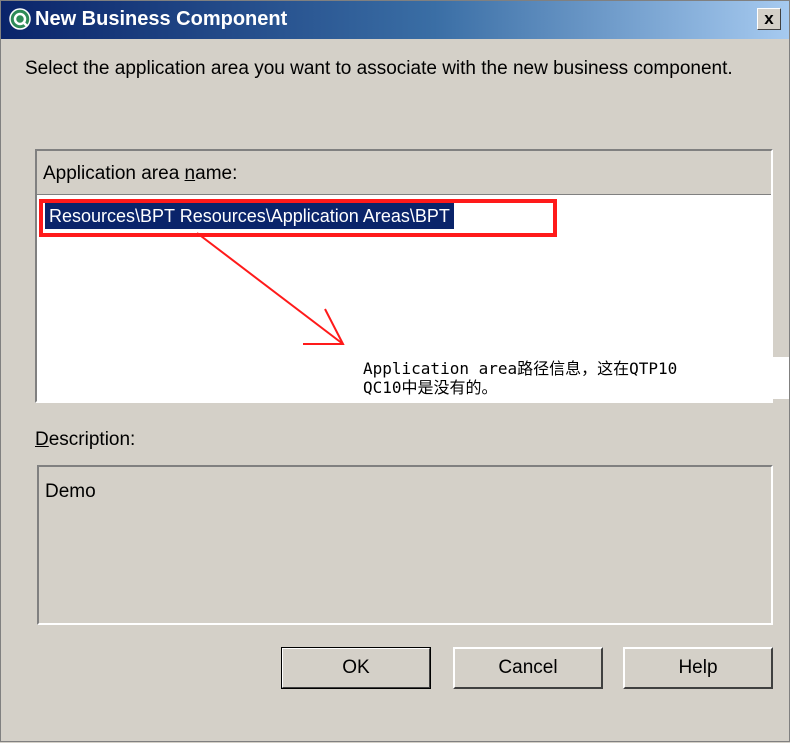 The height and width of the screenshot is (743, 790). Describe the element at coordinates (356, 668) in the screenshot. I see `ok-button: OK` at that location.